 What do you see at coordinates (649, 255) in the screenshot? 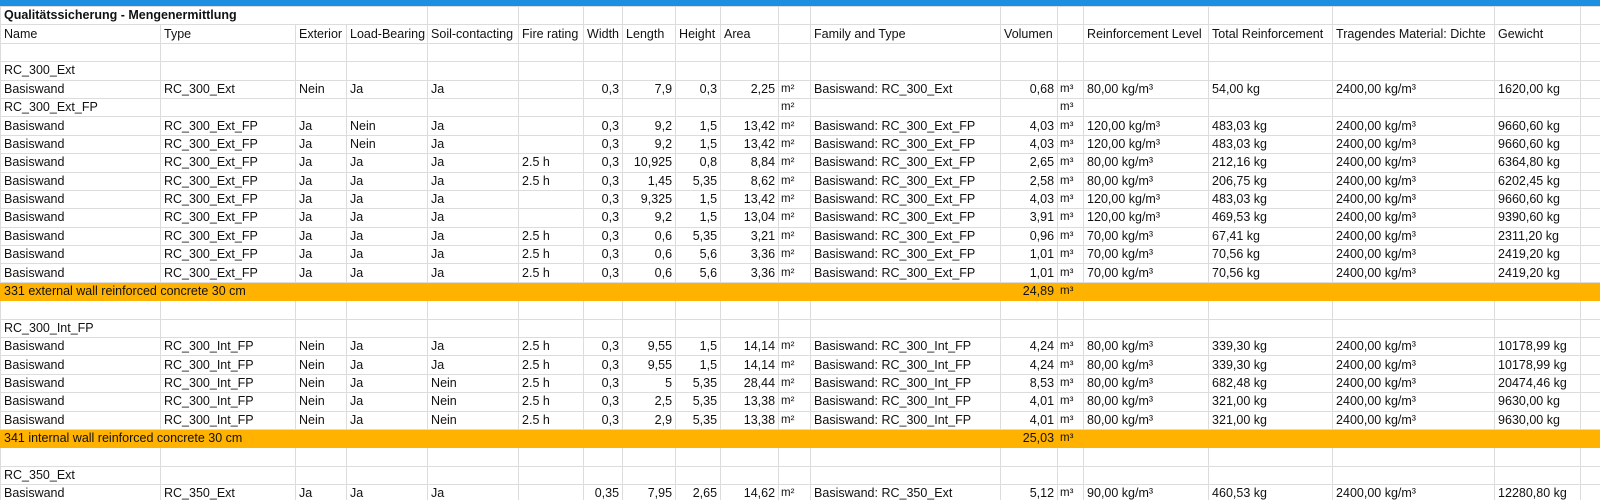
I see `cell: 0,6` at bounding box center [649, 255].